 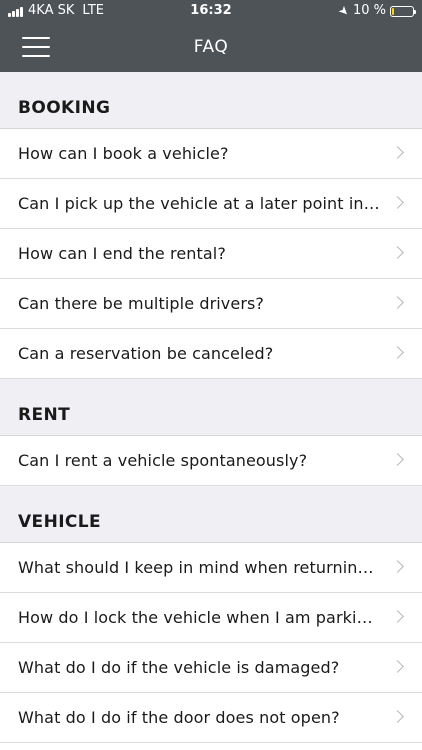 I want to click on section-title: VEHICLE, so click(x=60, y=522).